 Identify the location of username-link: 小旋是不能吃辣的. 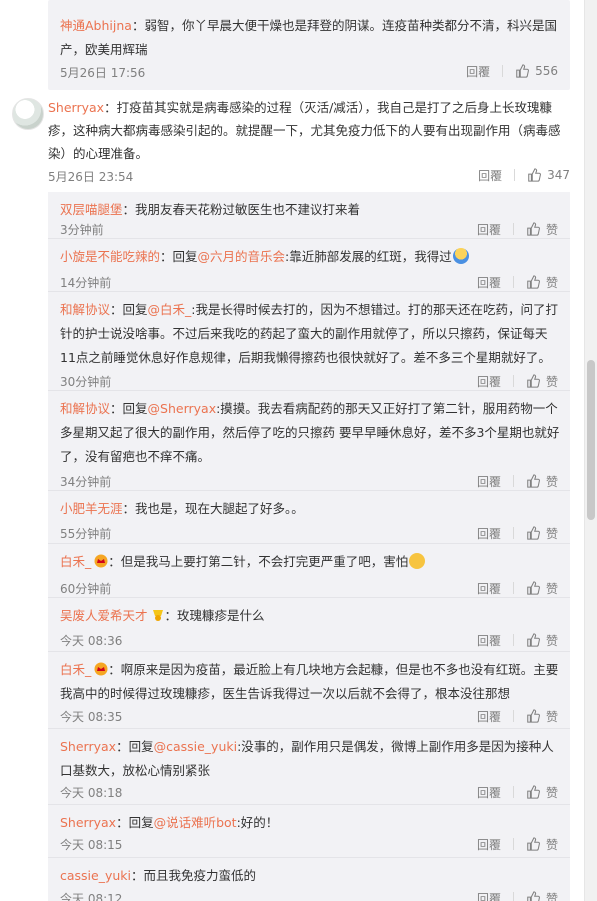
(110, 256).